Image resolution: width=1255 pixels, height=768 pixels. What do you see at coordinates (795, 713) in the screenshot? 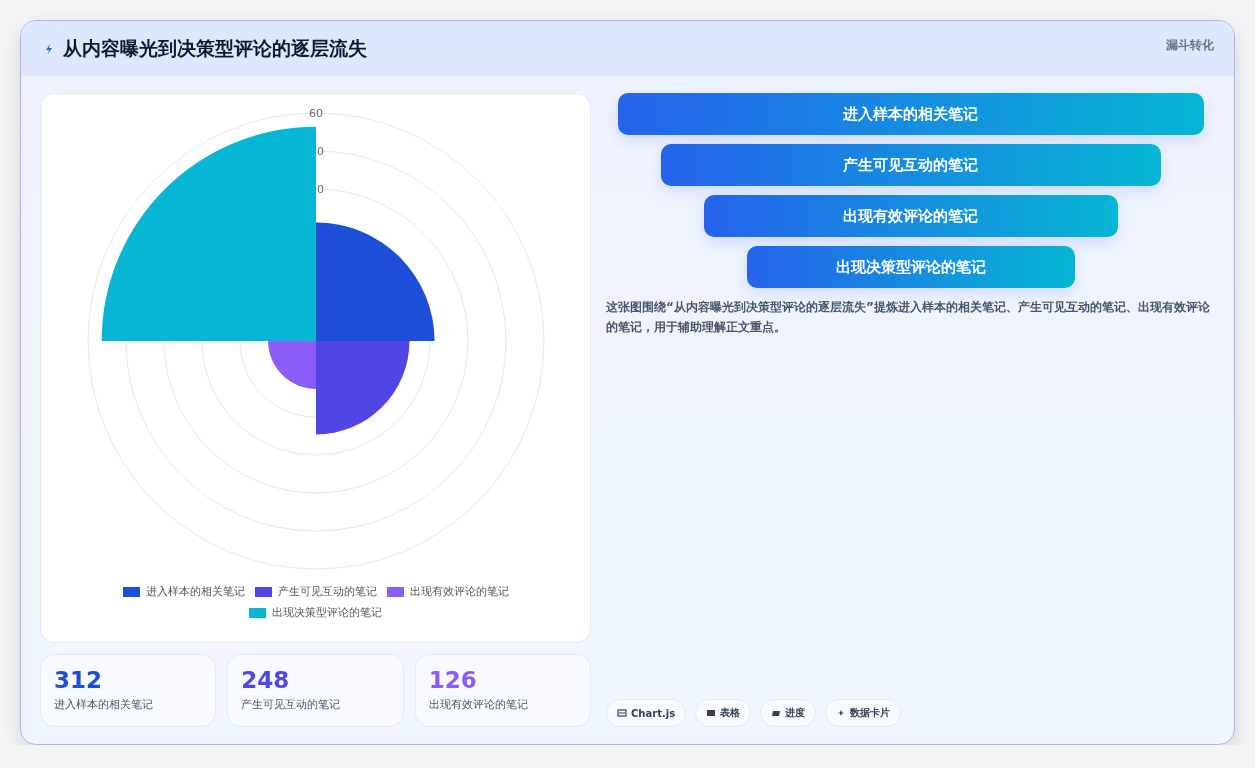
I see `chip-label: 进度` at bounding box center [795, 713].